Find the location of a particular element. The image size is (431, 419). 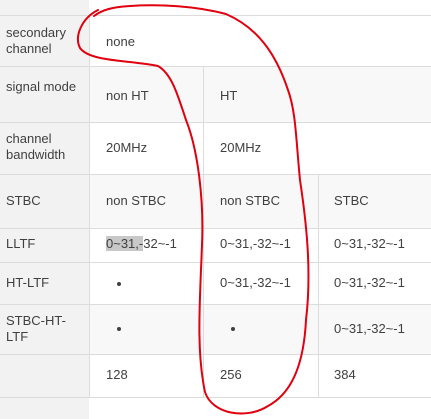

row-label-secondary-channel: secondary channel is located at coordinates (36, 40).